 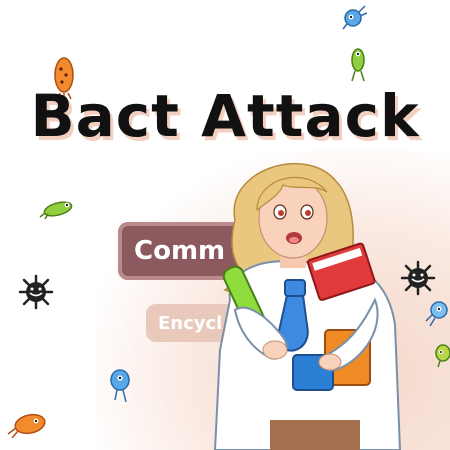 I want to click on black-virus-icon, so click(x=36, y=292).